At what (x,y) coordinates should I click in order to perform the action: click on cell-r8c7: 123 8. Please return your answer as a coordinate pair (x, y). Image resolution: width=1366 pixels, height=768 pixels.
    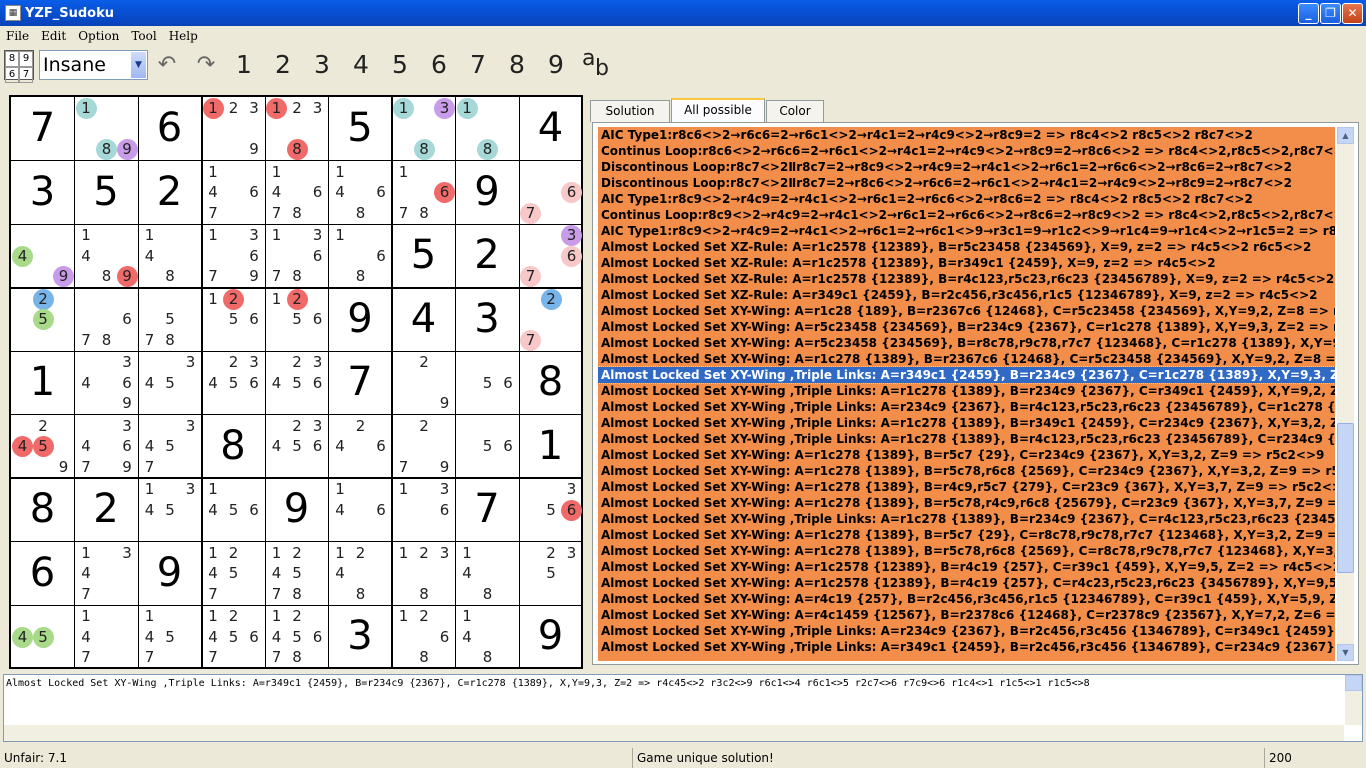
    Looking at the image, I should click on (423, 573).